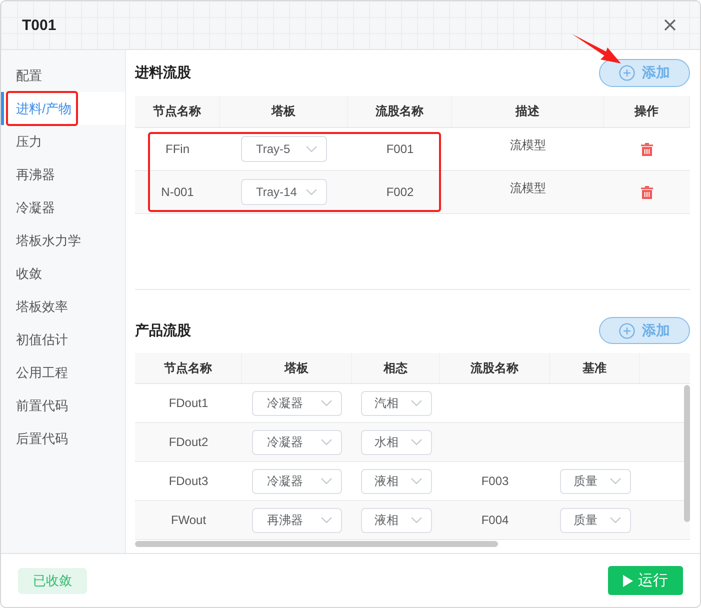 The image size is (701, 608). Describe the element at coordinates (63, 339) in the screenshot. I see `sidebar-item: 初值估计` at that location.